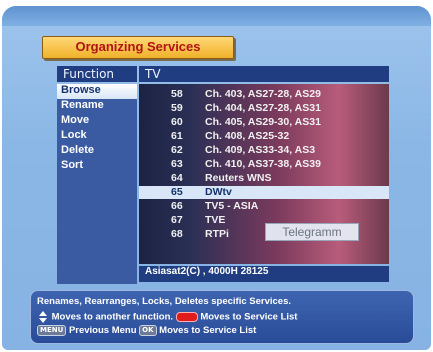  Describe the element at coordinates (215, 220) in the screenshot. I see `service-name: TVE` at that location.